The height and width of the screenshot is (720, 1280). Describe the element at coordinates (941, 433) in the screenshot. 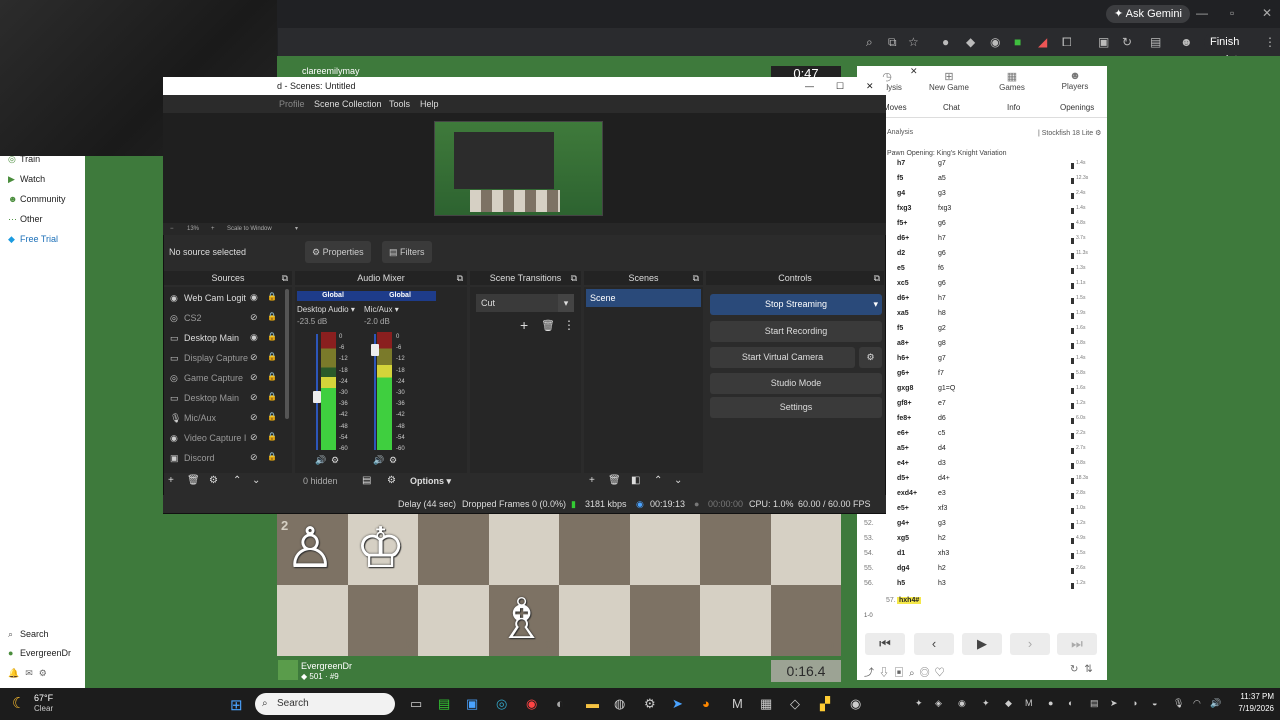

I see `move-san: c5` at that location.